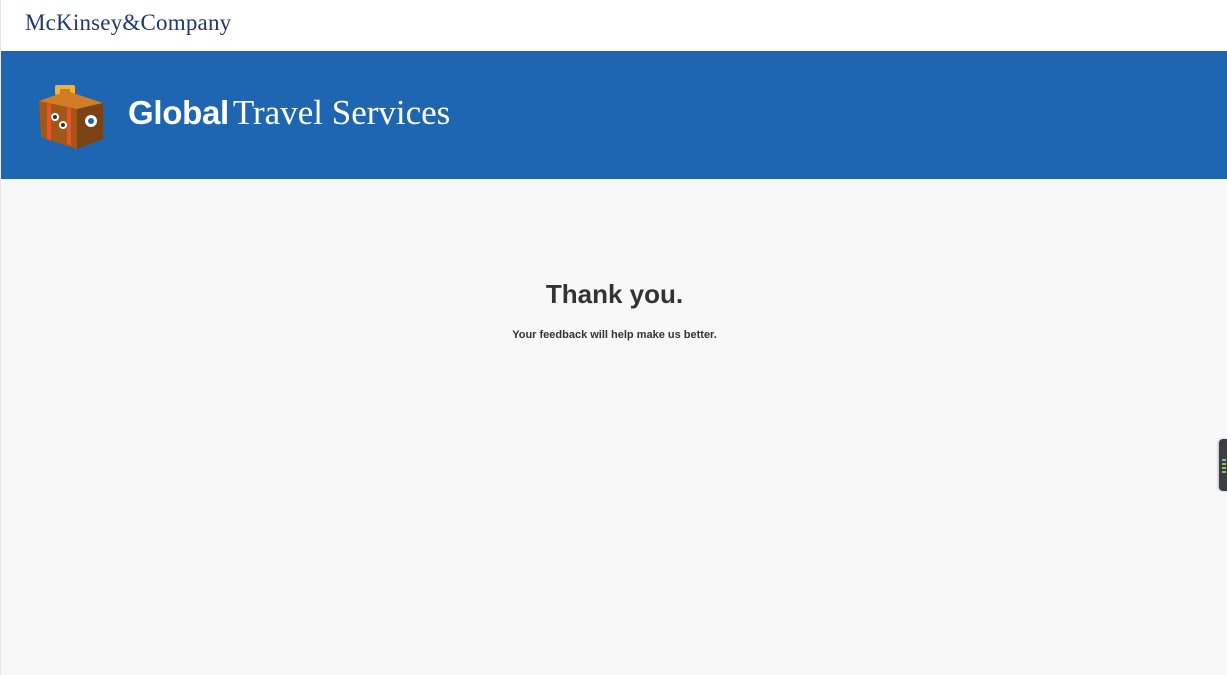 The height and width of the screenshot is (675, 1227). What do you see at coordinates (614, 294) in the screenshot?
I see `thank-you-heading: Thank you.` at bounding box center [614, 294].